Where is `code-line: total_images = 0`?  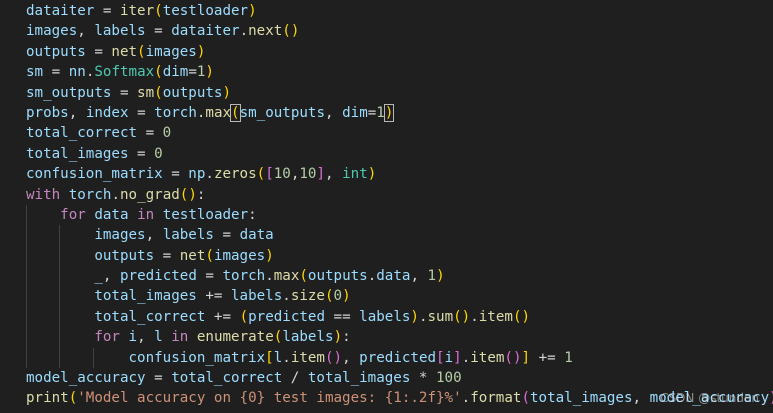 code-line: total_images = 0 is located at coordinates (386, 154).